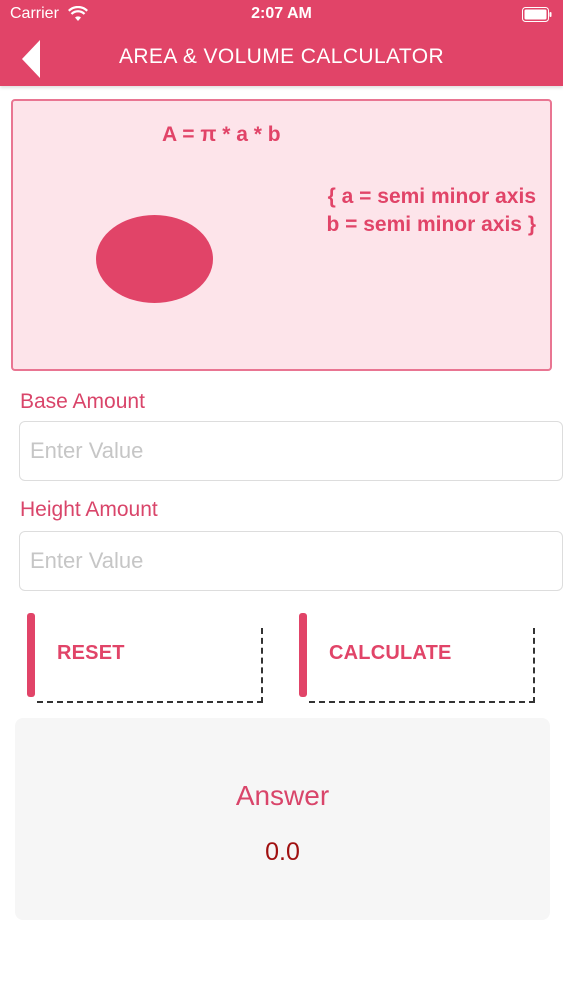 This screenshot has height=1000, width=563. I want to click on height-amount-input, so click(291, 561).